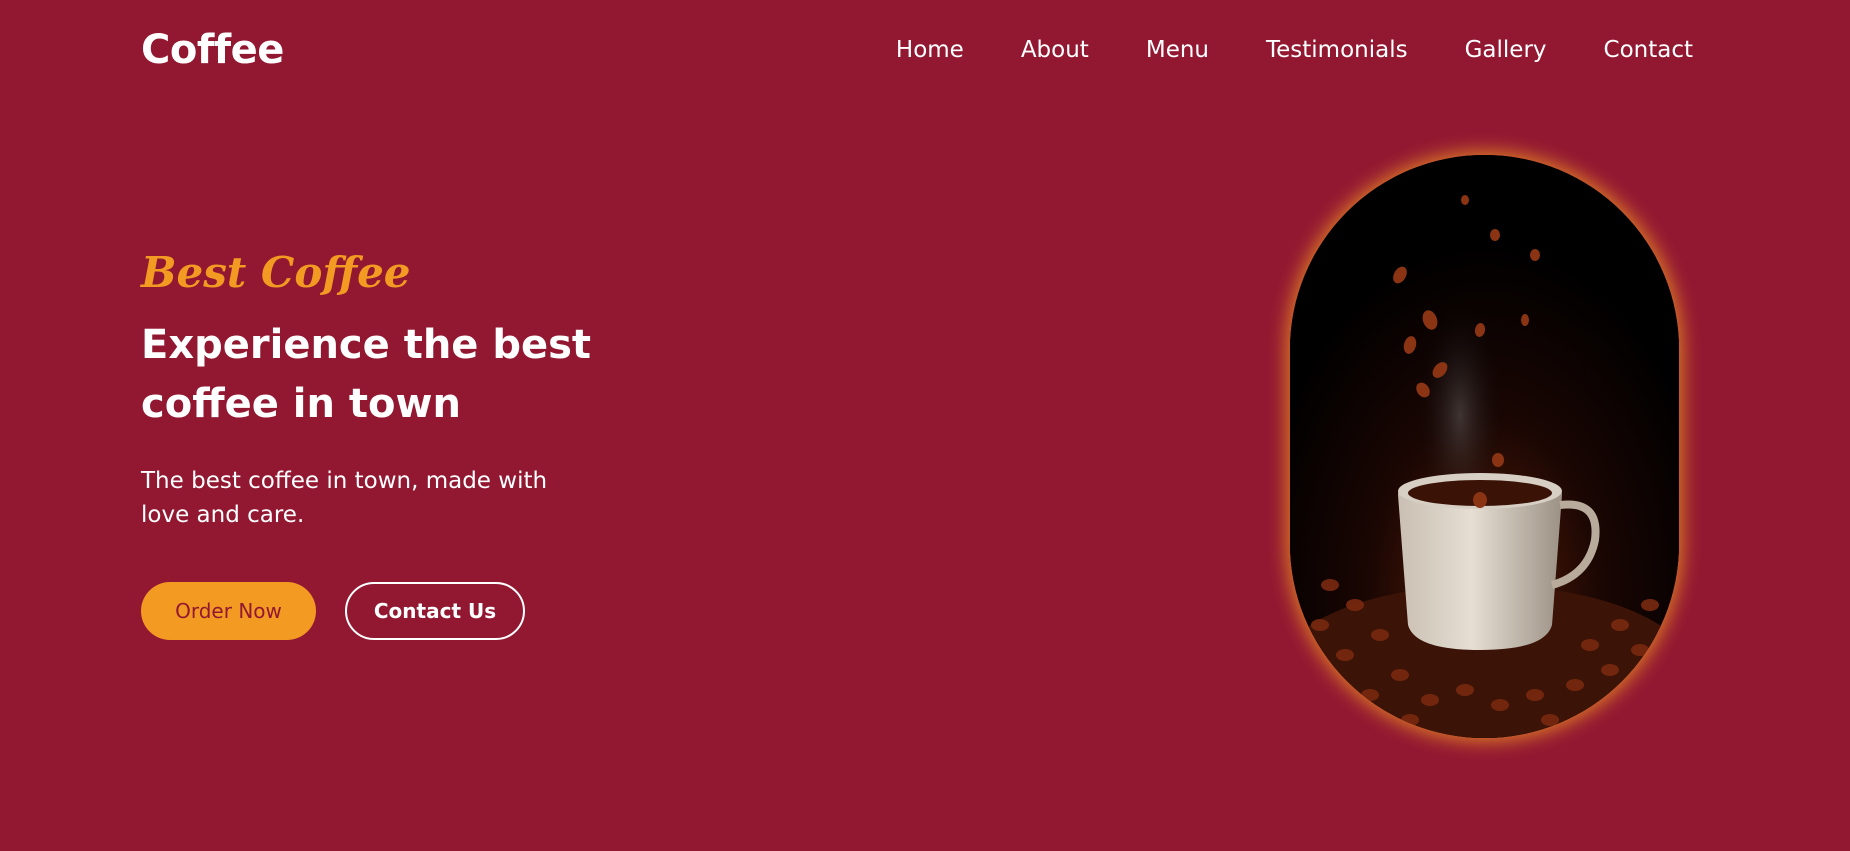 The width and height of the screenshot is (1850, 851). Describe the element at coordinates (435, 611) in the screenshot. I see `contact-us-button: Contact Us` at that location.